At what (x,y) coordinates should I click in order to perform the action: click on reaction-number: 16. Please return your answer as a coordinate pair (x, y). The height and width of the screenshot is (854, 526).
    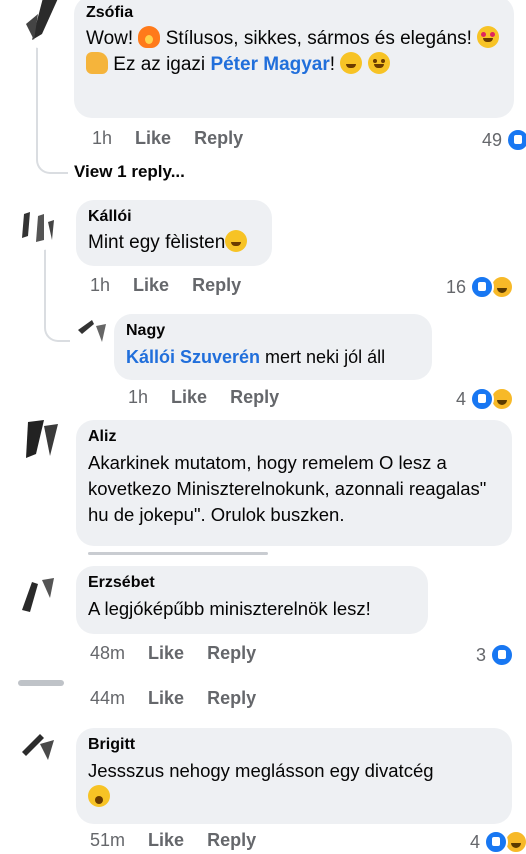
    Looking at the image, I should click on (456, 286).